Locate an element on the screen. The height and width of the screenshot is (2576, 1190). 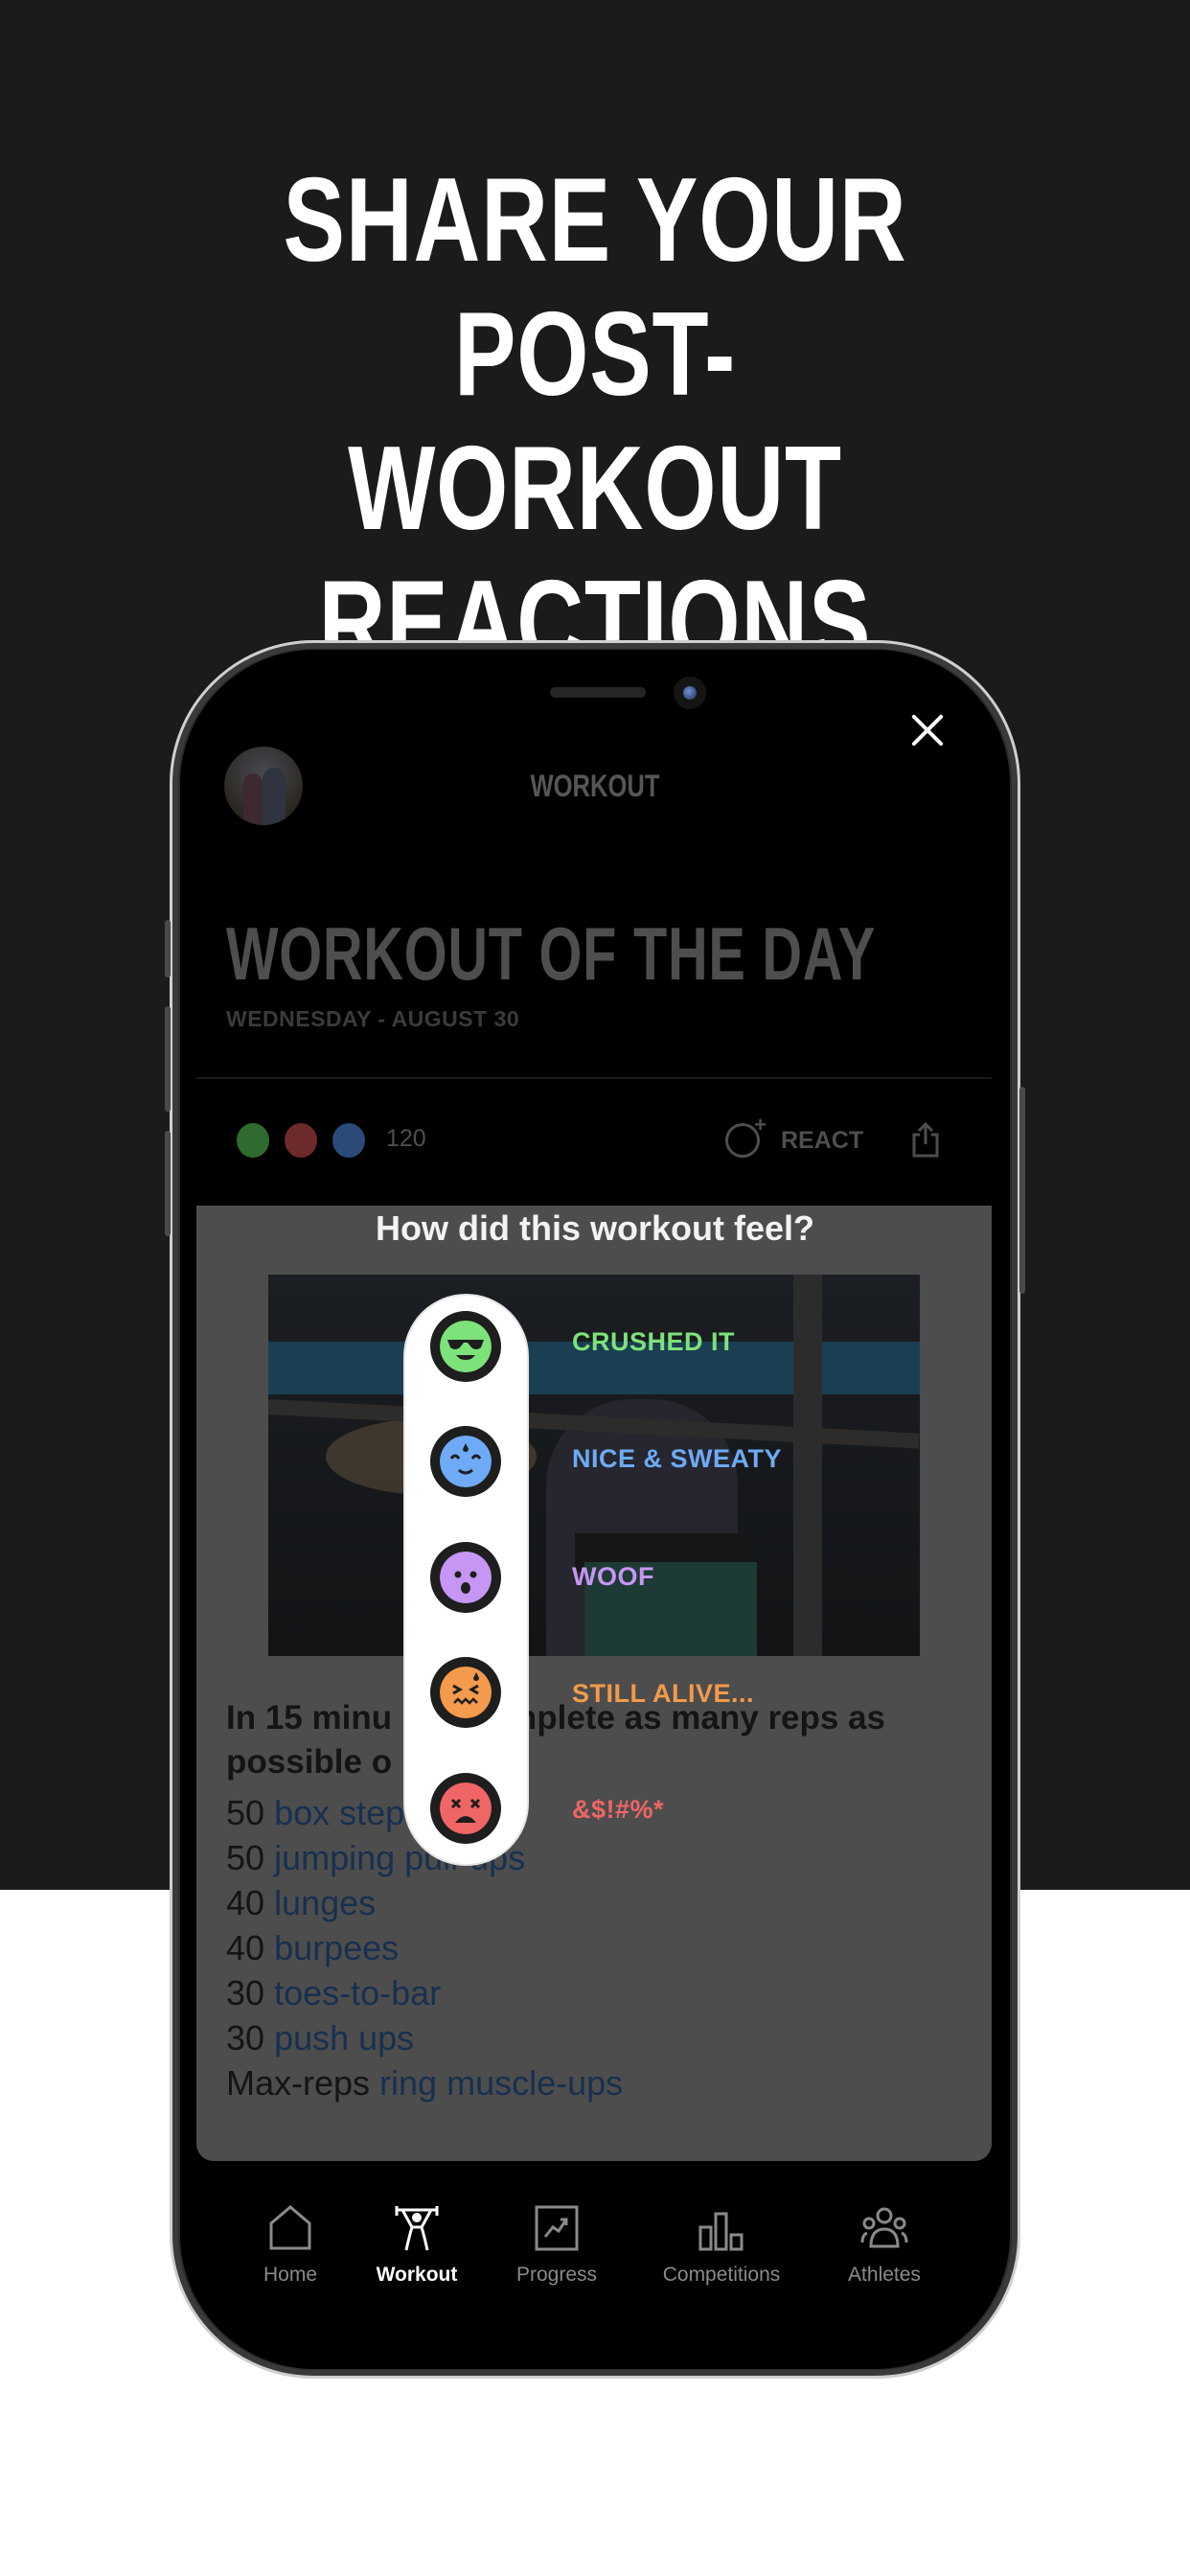
movement-link: toes-to-bar is located at coordinates (358, 1992).